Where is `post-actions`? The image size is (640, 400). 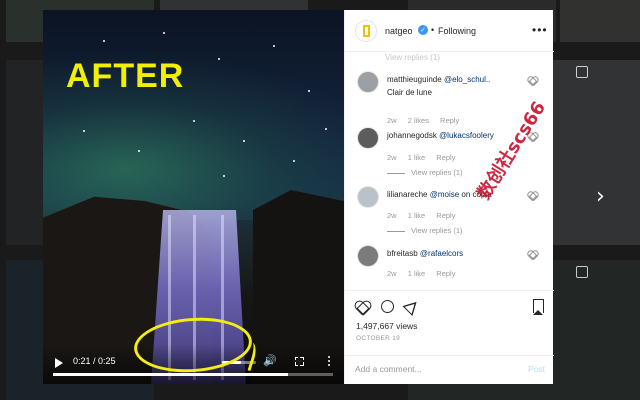
post-actions is located at coordinates (449, 306).